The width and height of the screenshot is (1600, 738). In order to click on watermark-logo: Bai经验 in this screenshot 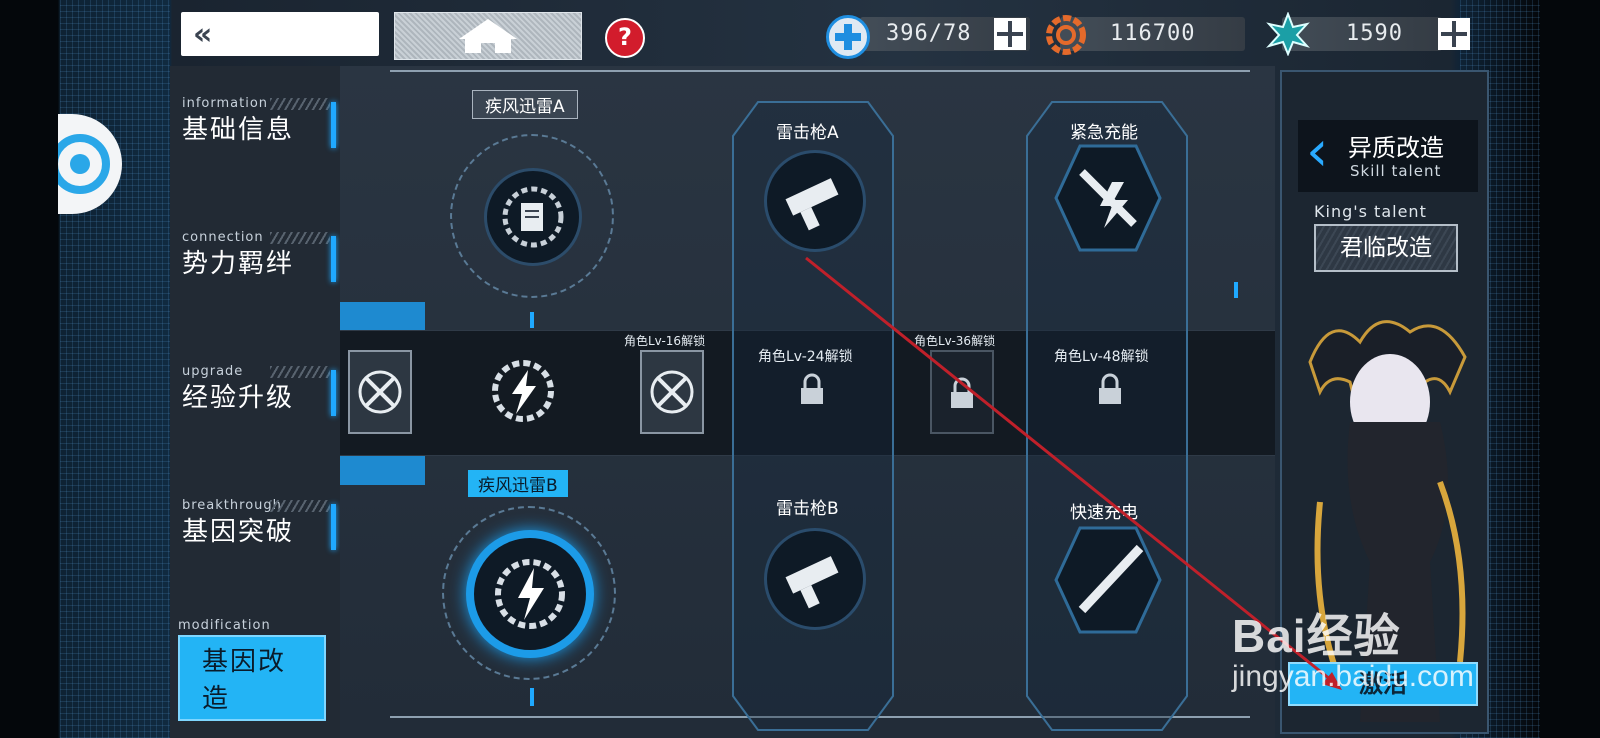, I will do `click(1316, 636)`.